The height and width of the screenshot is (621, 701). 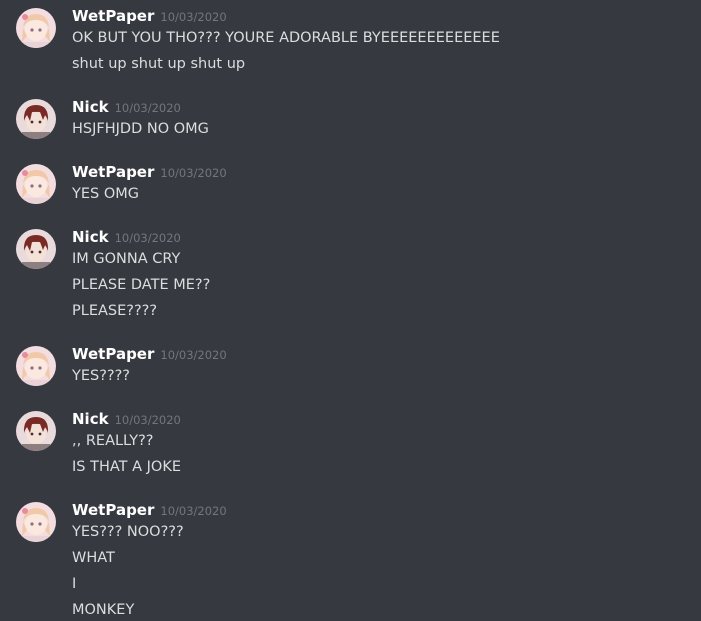 What do you see at coordinates (140, 129) in the screenshot?
I see `message-text: HSJFHJDD NO OMG` at bounding box center [140, 129].